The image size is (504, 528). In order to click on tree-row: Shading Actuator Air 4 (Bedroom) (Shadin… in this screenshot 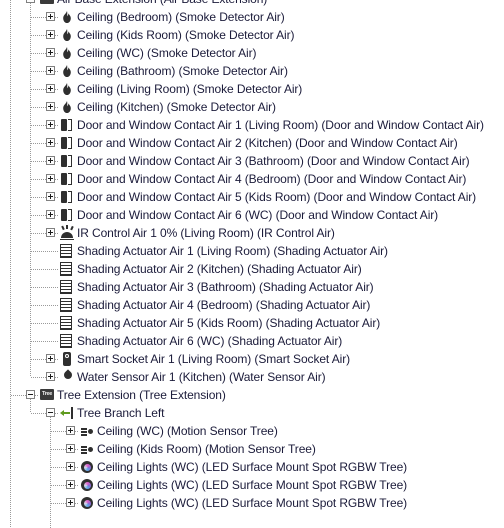, I will do `click(252, 305)`.